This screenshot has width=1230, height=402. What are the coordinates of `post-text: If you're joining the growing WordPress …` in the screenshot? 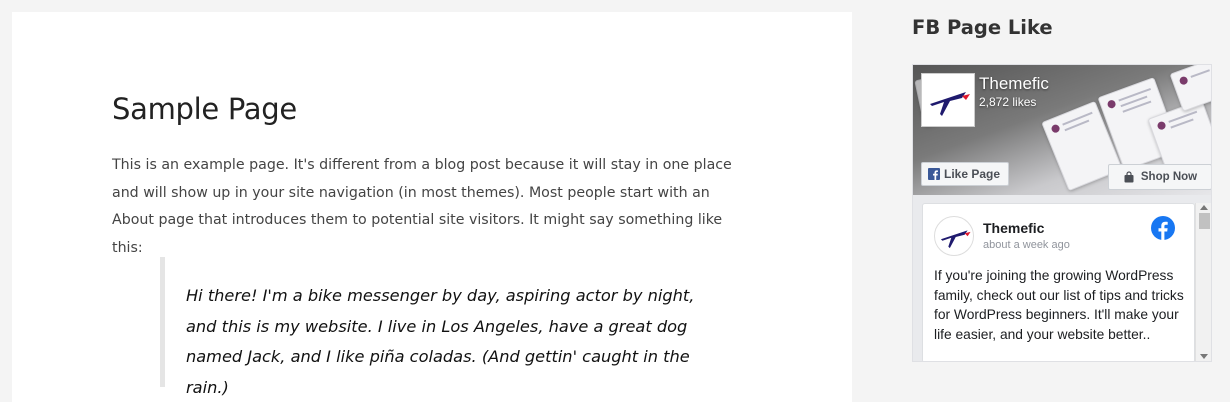 It's located at (1059, 305).